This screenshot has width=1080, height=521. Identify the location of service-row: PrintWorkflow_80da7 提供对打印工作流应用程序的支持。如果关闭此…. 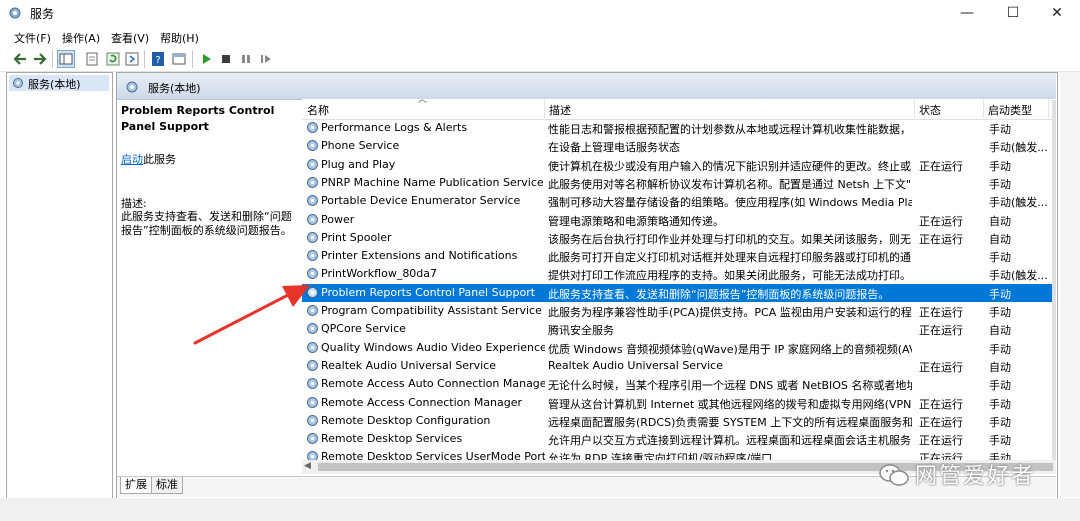
(679, 274).